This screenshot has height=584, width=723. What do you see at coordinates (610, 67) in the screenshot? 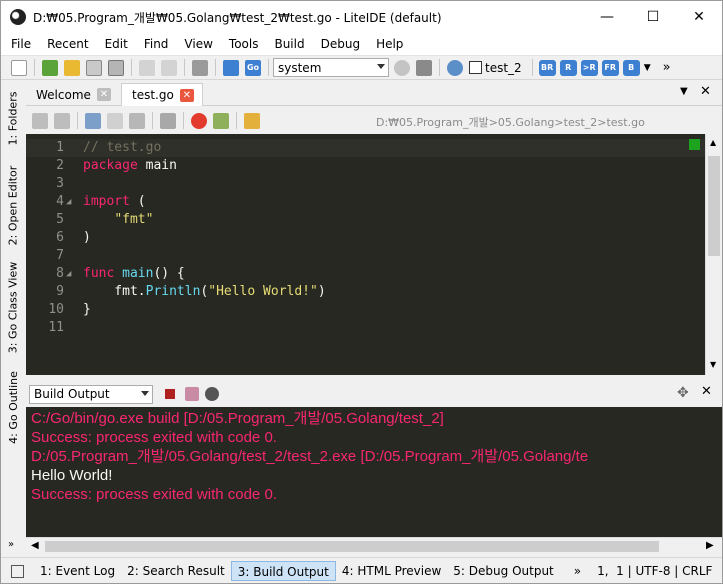
I see `file-run-button: FR` at bounding box center [610, 67].